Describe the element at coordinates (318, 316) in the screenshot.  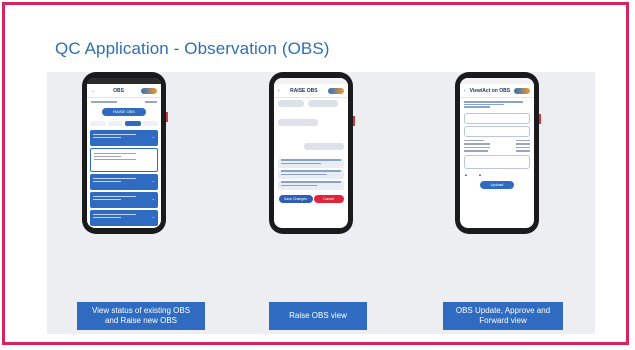
I see `caption-raise-obs: Raise OBS view` at that location.